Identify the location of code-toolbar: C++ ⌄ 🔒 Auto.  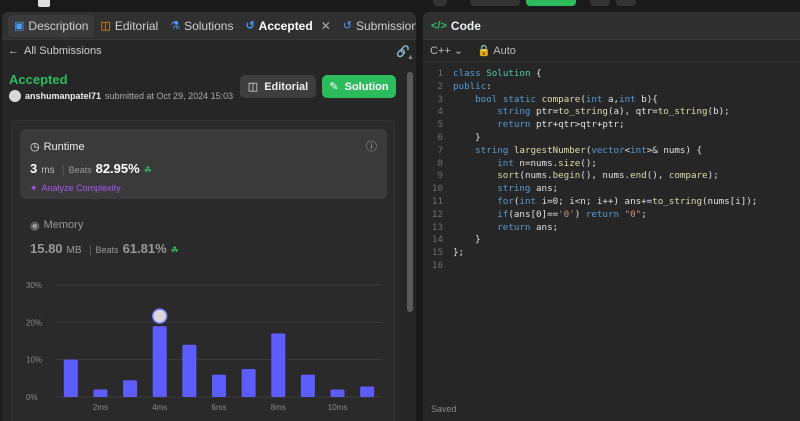
(611, 51).